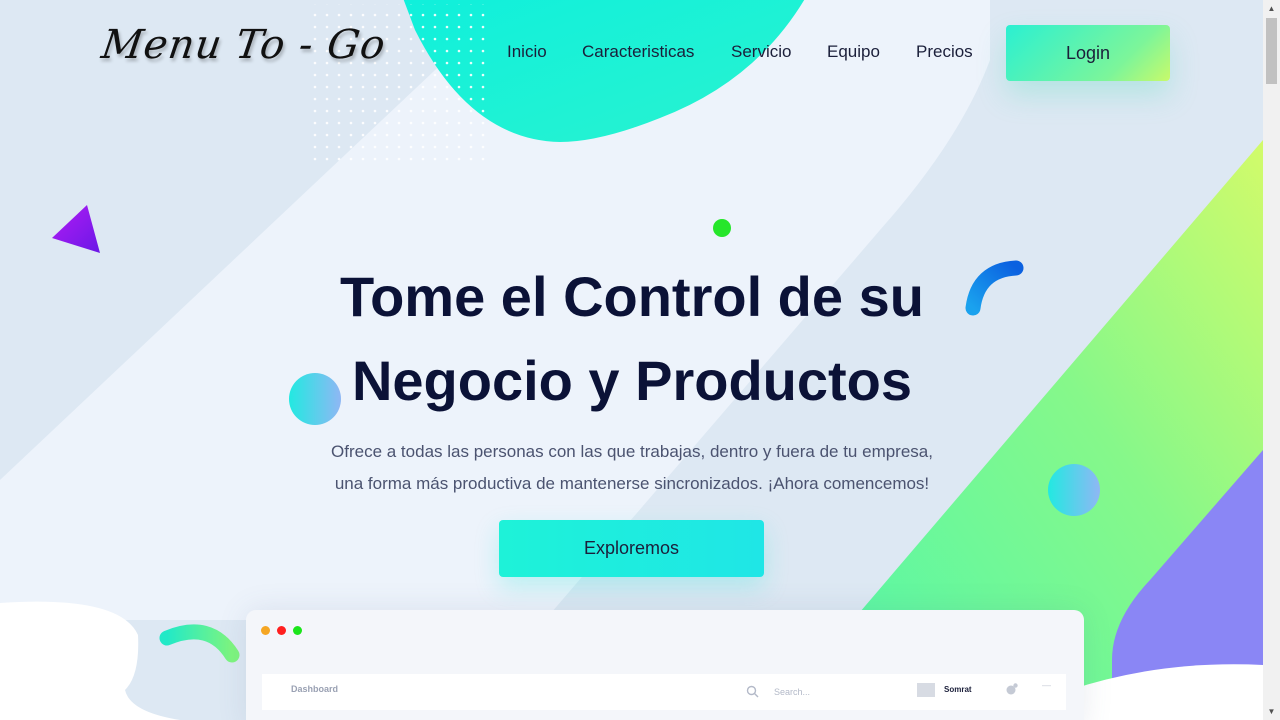 This screenshot has height=720, width=1280. I want to click on window-dot-red, so click(281, 630).